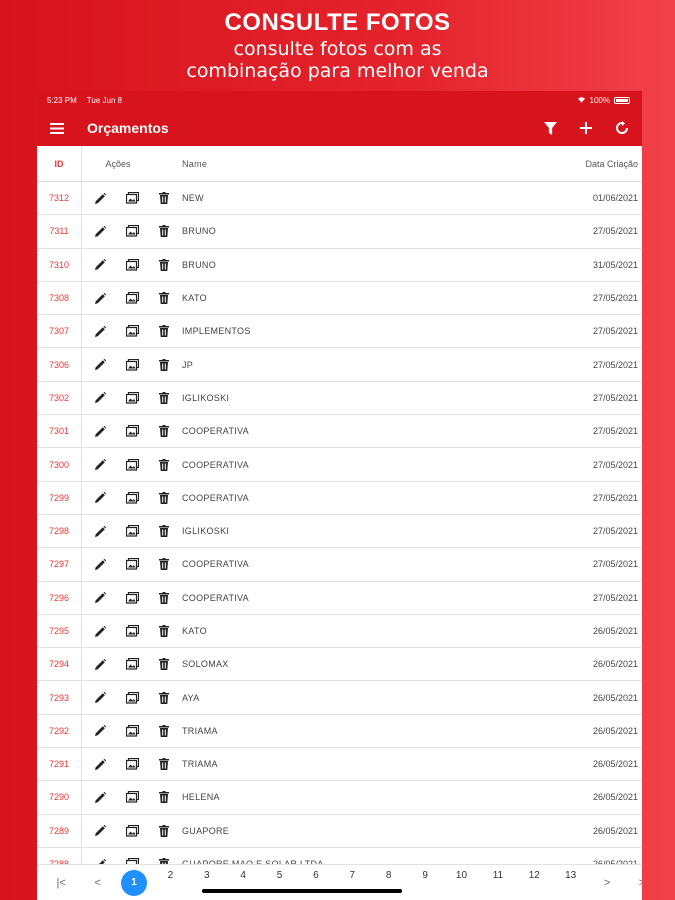  What do you see at coordinates (59, 331) in the screenshot?
I see `row-id: 7307` at bounding box center [59, 331].